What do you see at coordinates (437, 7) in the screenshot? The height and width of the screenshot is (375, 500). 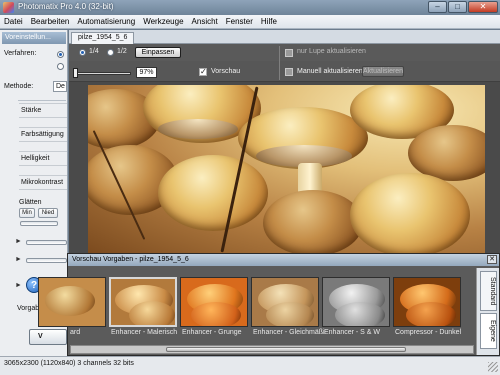 I see `minimize-button: –` at bounding box center [437, 7].